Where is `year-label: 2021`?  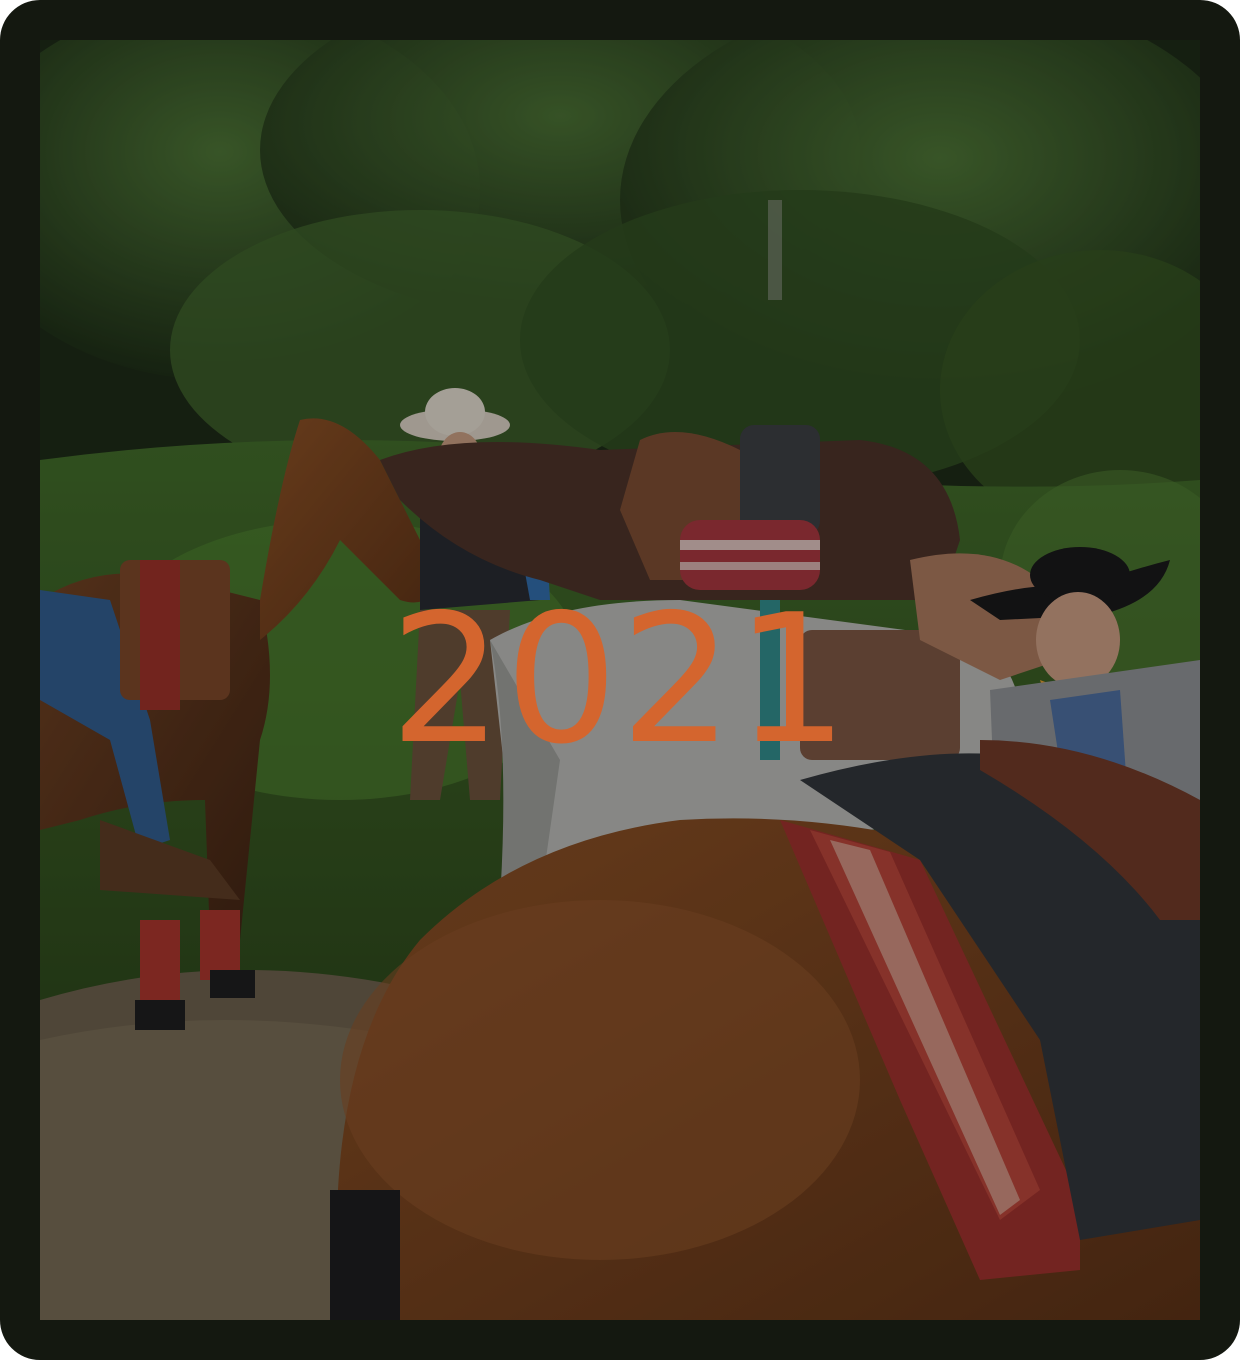 year-label: 2021 is located at coordinates (620, 679).